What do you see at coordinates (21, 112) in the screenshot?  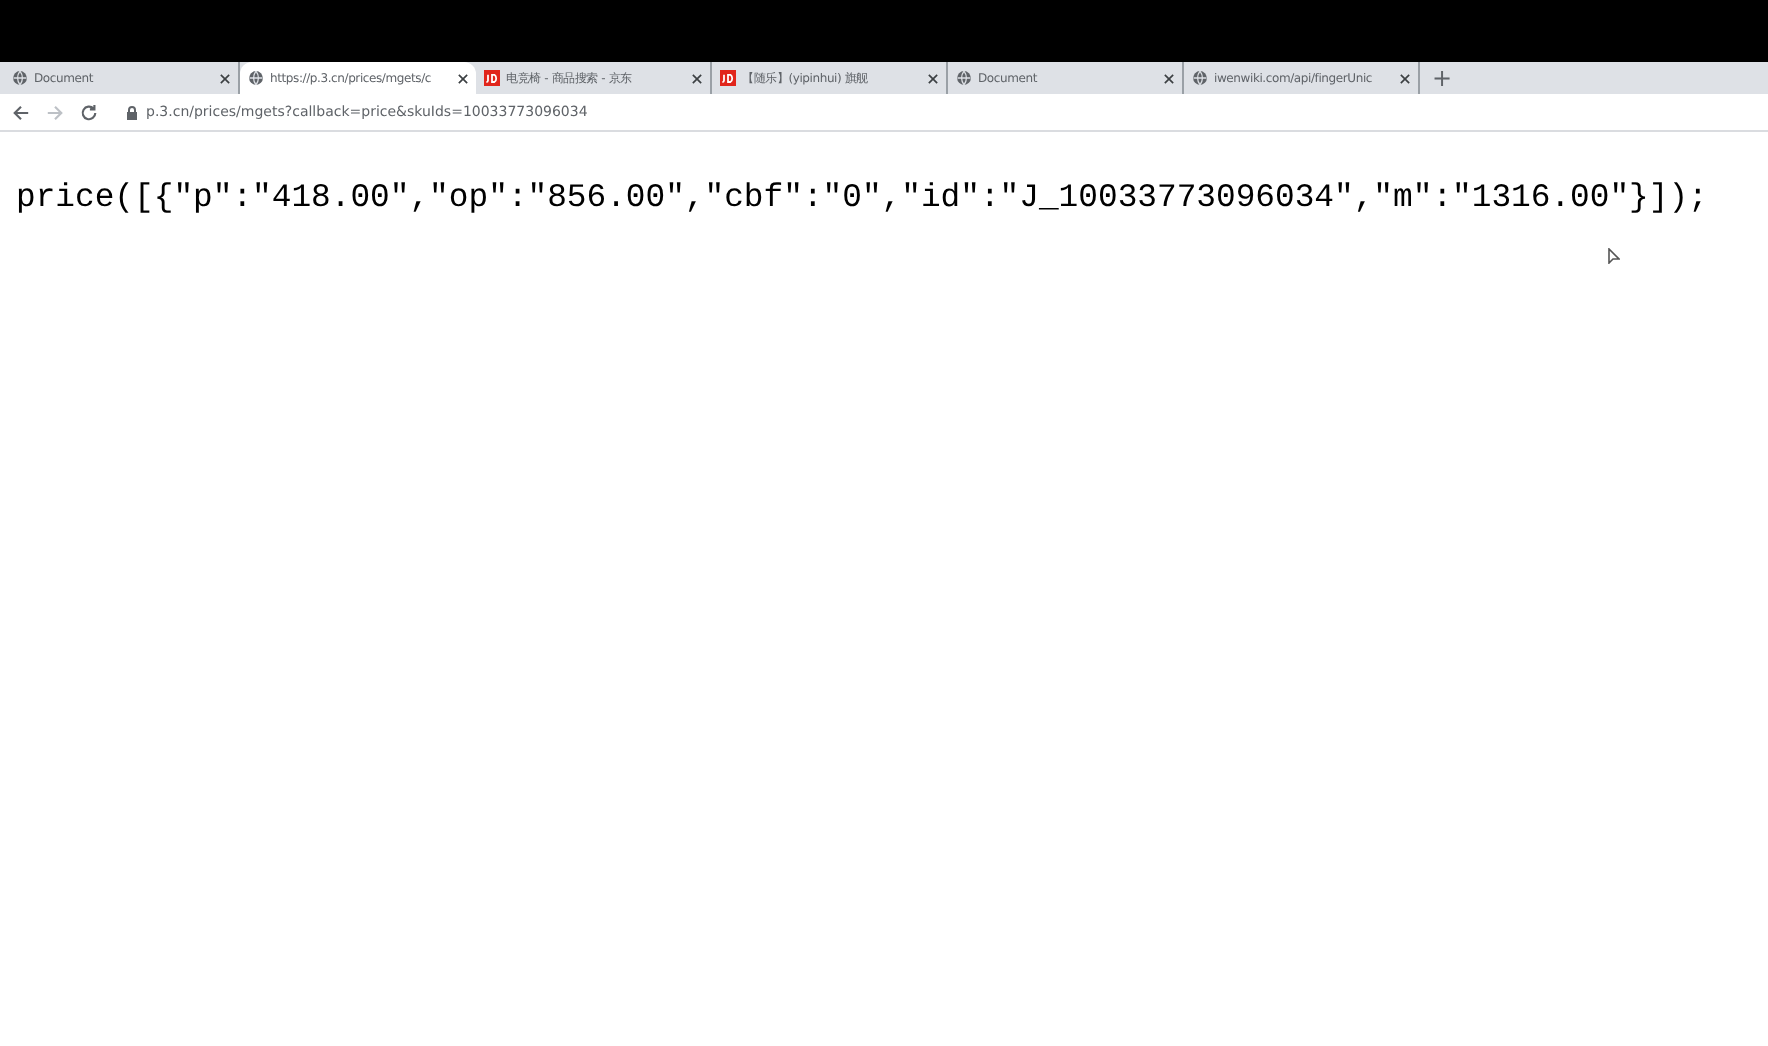 I see `back-button` at bounding box center [21, 112].